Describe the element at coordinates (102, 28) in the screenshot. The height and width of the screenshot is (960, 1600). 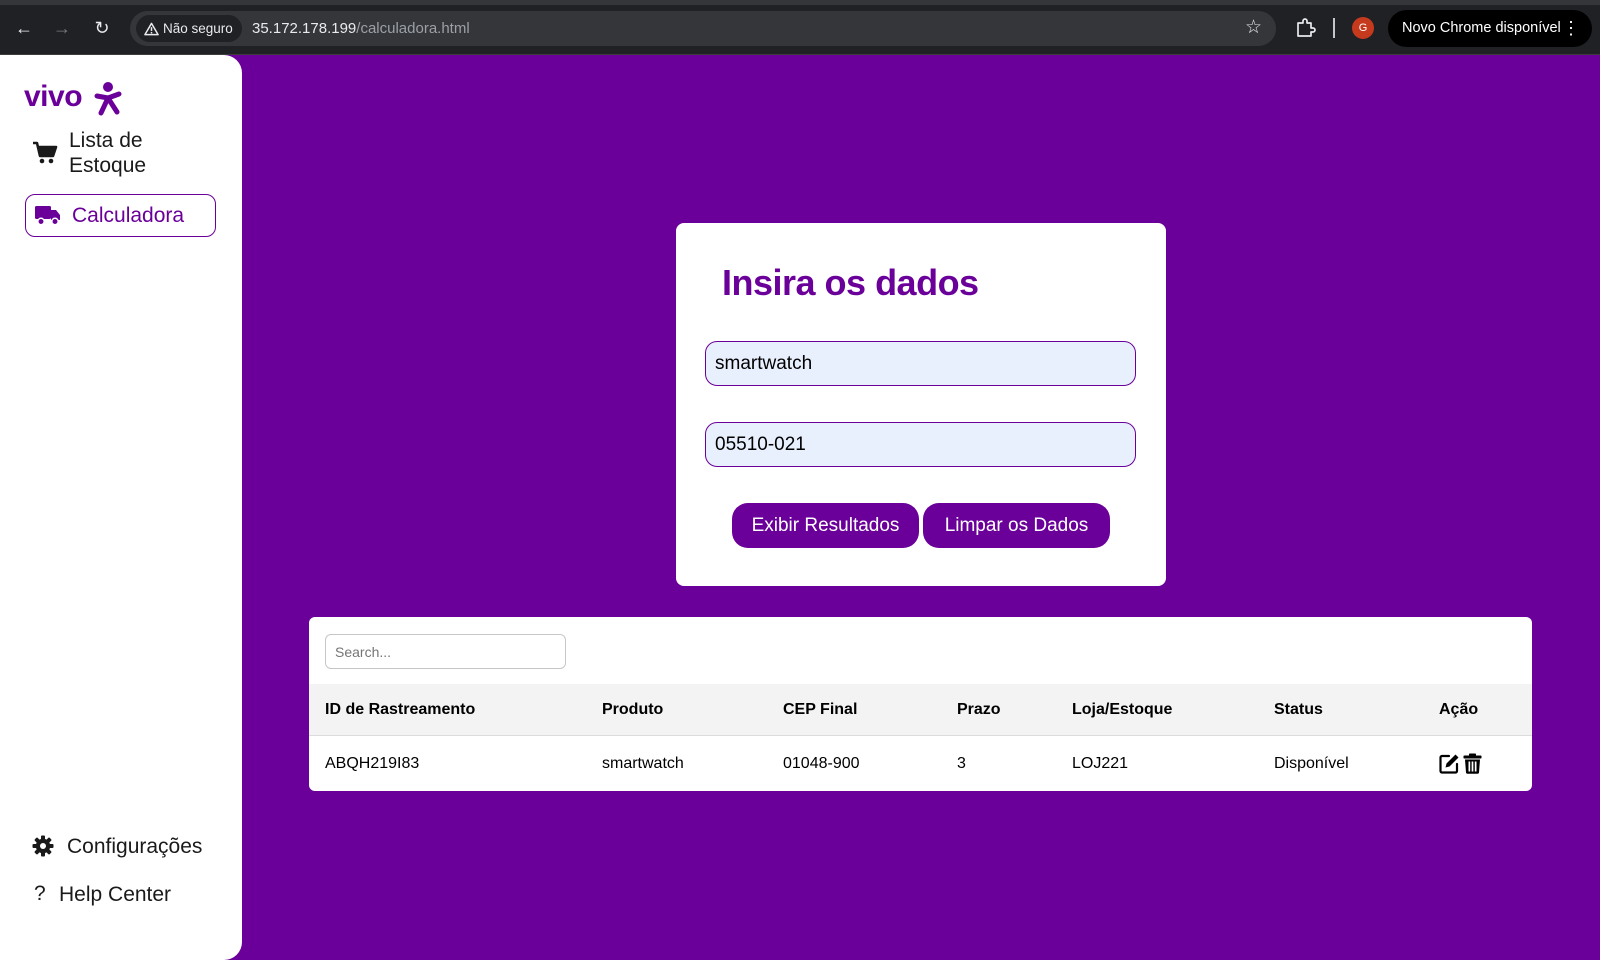
I see `reload-icon: ↻` at that location.